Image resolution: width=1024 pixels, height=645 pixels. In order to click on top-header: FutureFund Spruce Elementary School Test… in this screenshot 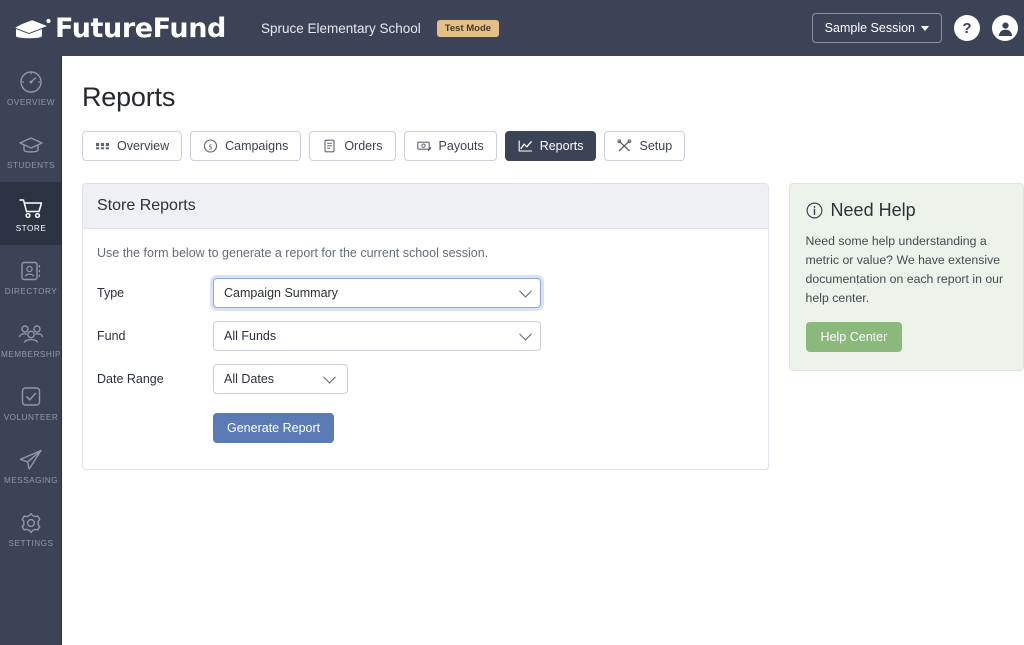, I will do `click(512, 28)`.